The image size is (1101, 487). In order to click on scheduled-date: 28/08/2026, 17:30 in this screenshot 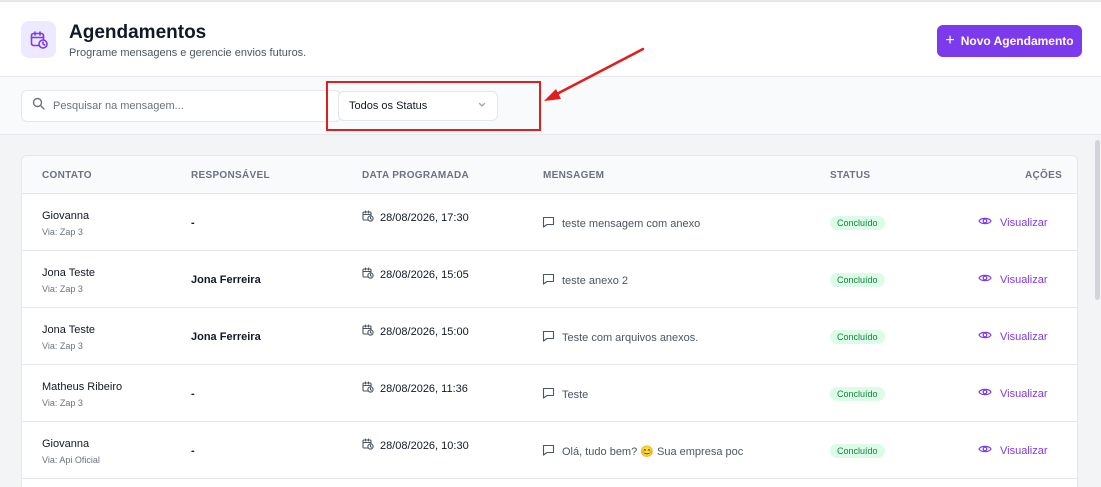, I will do `click(415, 217)`.